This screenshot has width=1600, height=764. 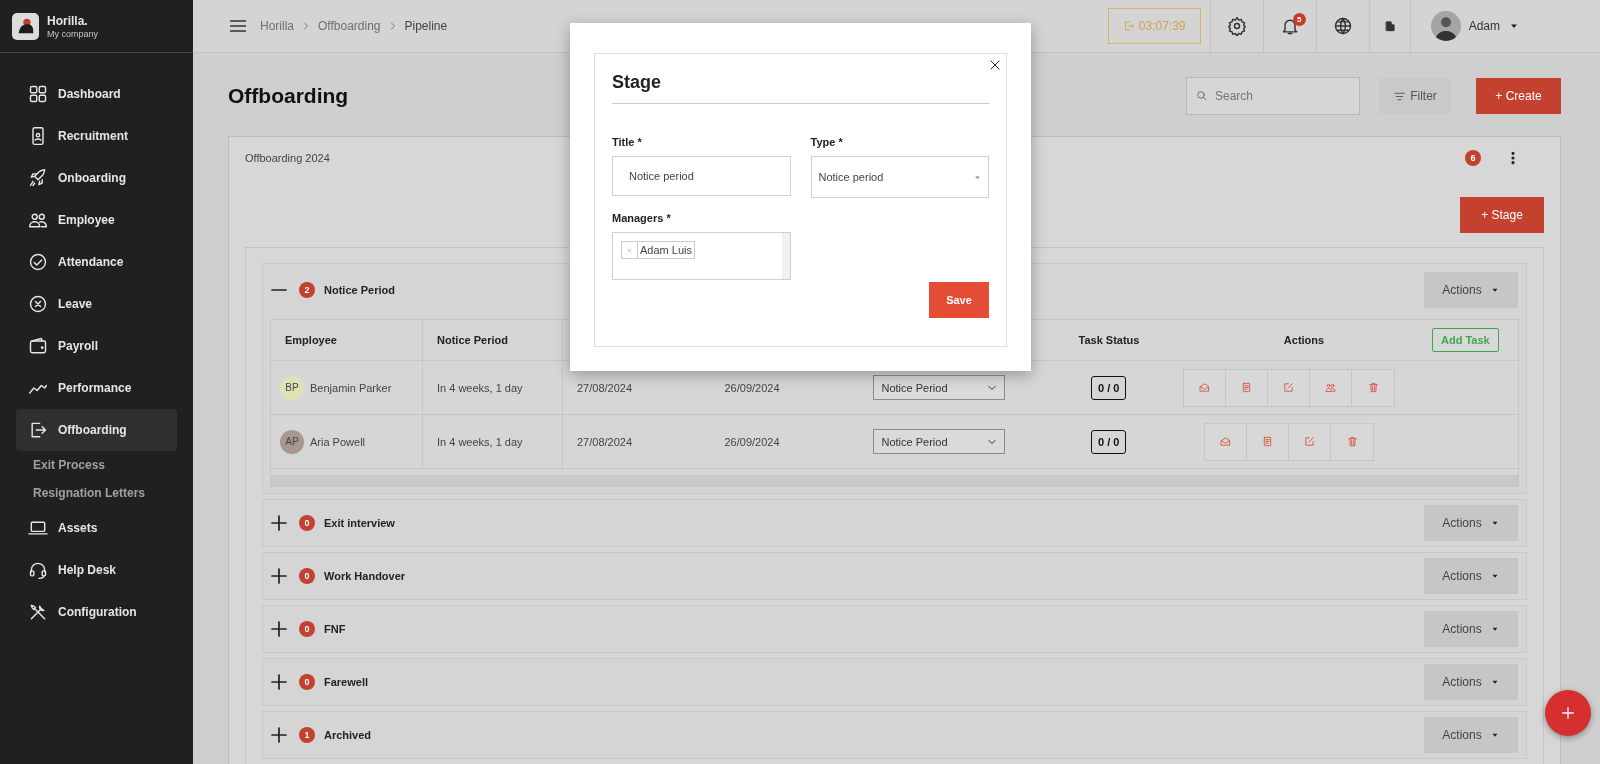 What do you see at coordinates (335, 629) in the screenshot?
I see `stage-name: FNF` at bounding box center [335, 629].